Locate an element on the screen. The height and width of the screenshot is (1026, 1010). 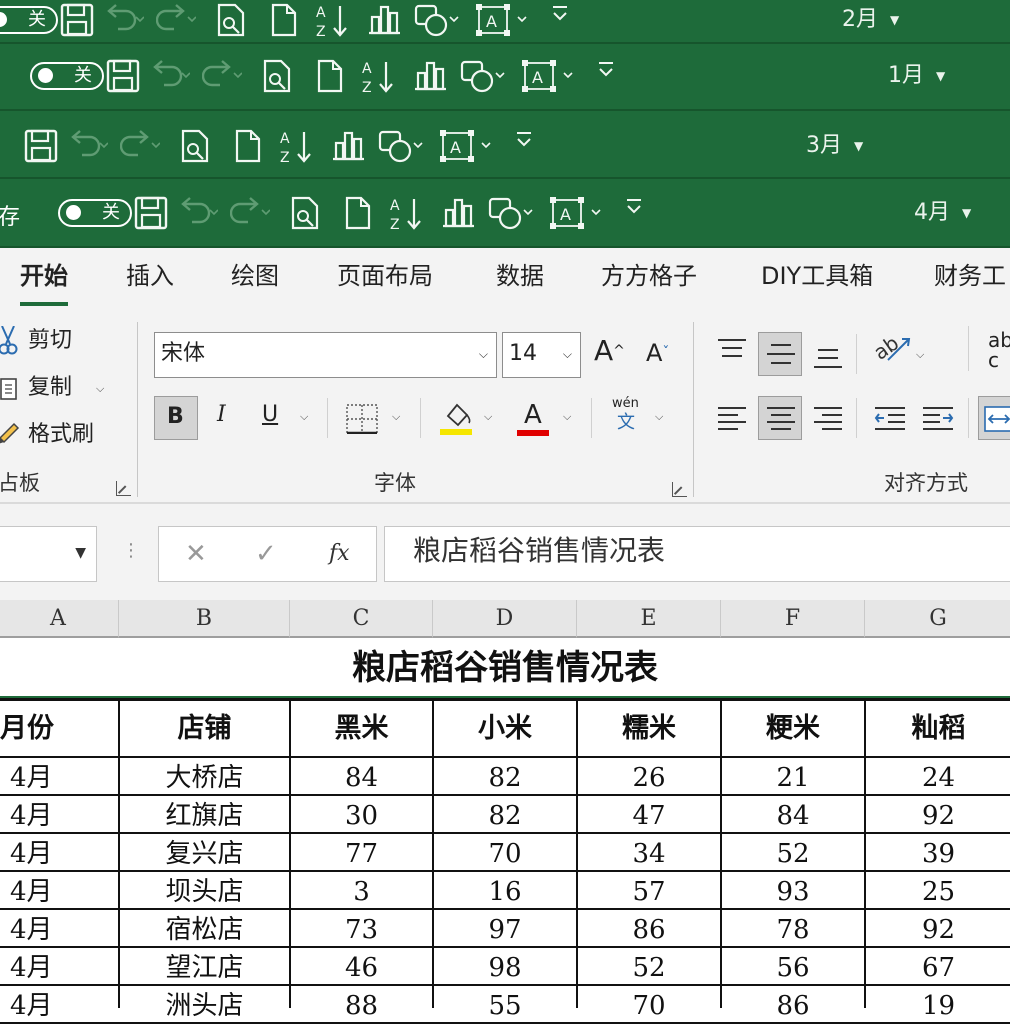
title-dropdown: 4月 ▼ is located at coordinates (942, 213).